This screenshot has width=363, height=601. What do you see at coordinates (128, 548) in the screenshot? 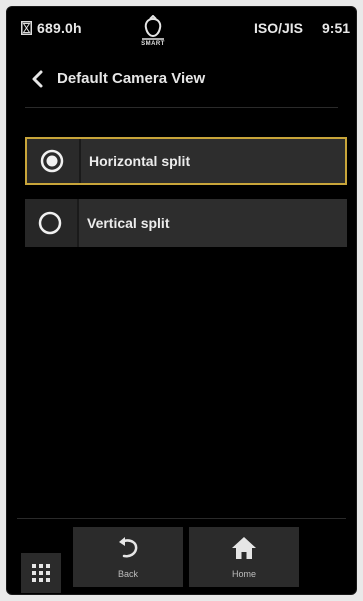
I see `undo-arrow-icon` at bounding box center [128, 548].